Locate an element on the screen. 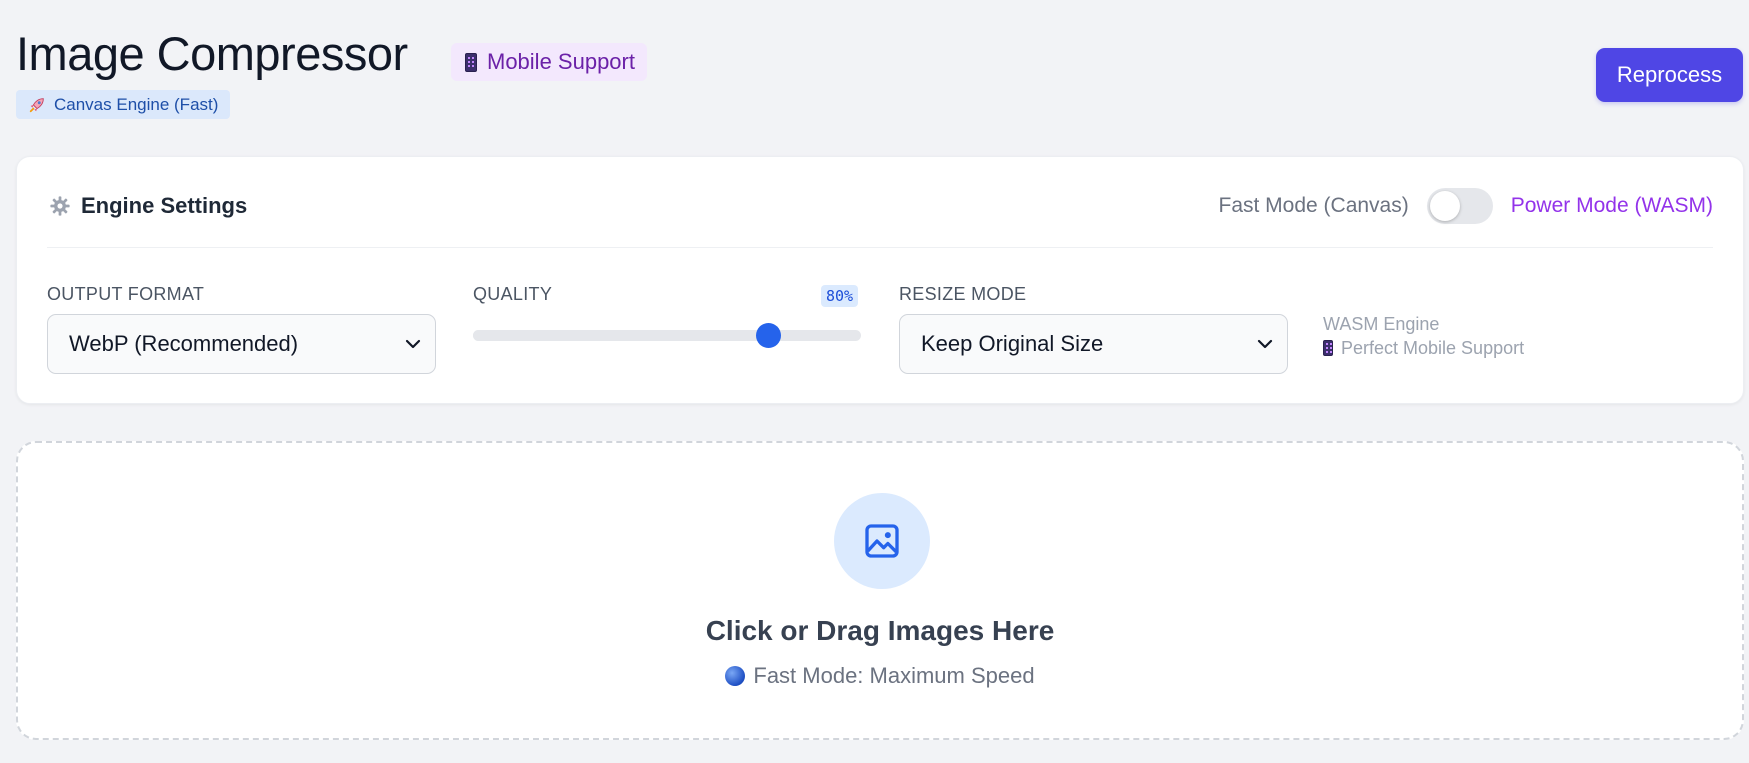 This screenshot has height=763, width=1749. engine-badge: Canvas Engine (Fast) is located at coordinates (123, 104).